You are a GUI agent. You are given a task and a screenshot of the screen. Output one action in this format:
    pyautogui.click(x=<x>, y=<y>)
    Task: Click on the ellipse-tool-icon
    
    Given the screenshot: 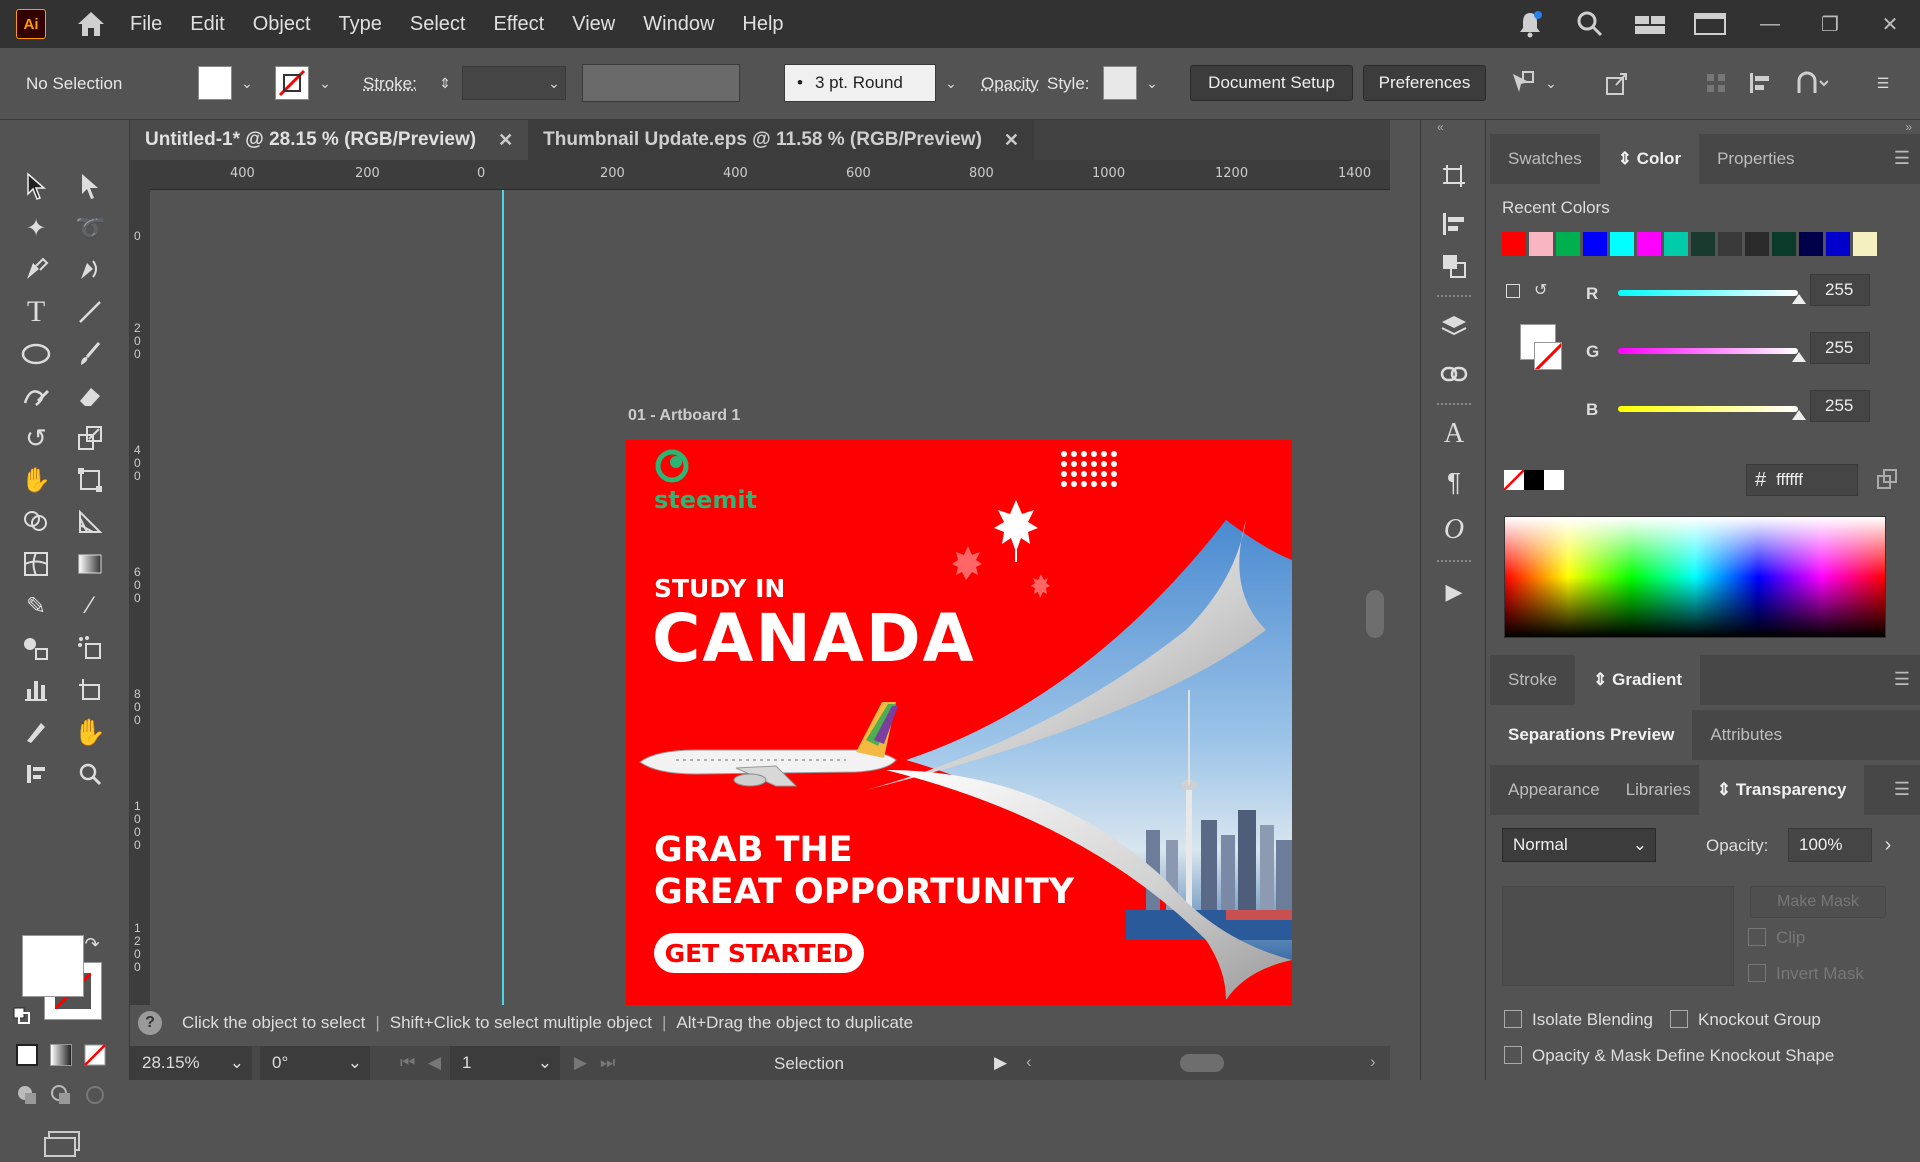 What is the action you would take?
    pyautogui.click(x=36, y=354)
    